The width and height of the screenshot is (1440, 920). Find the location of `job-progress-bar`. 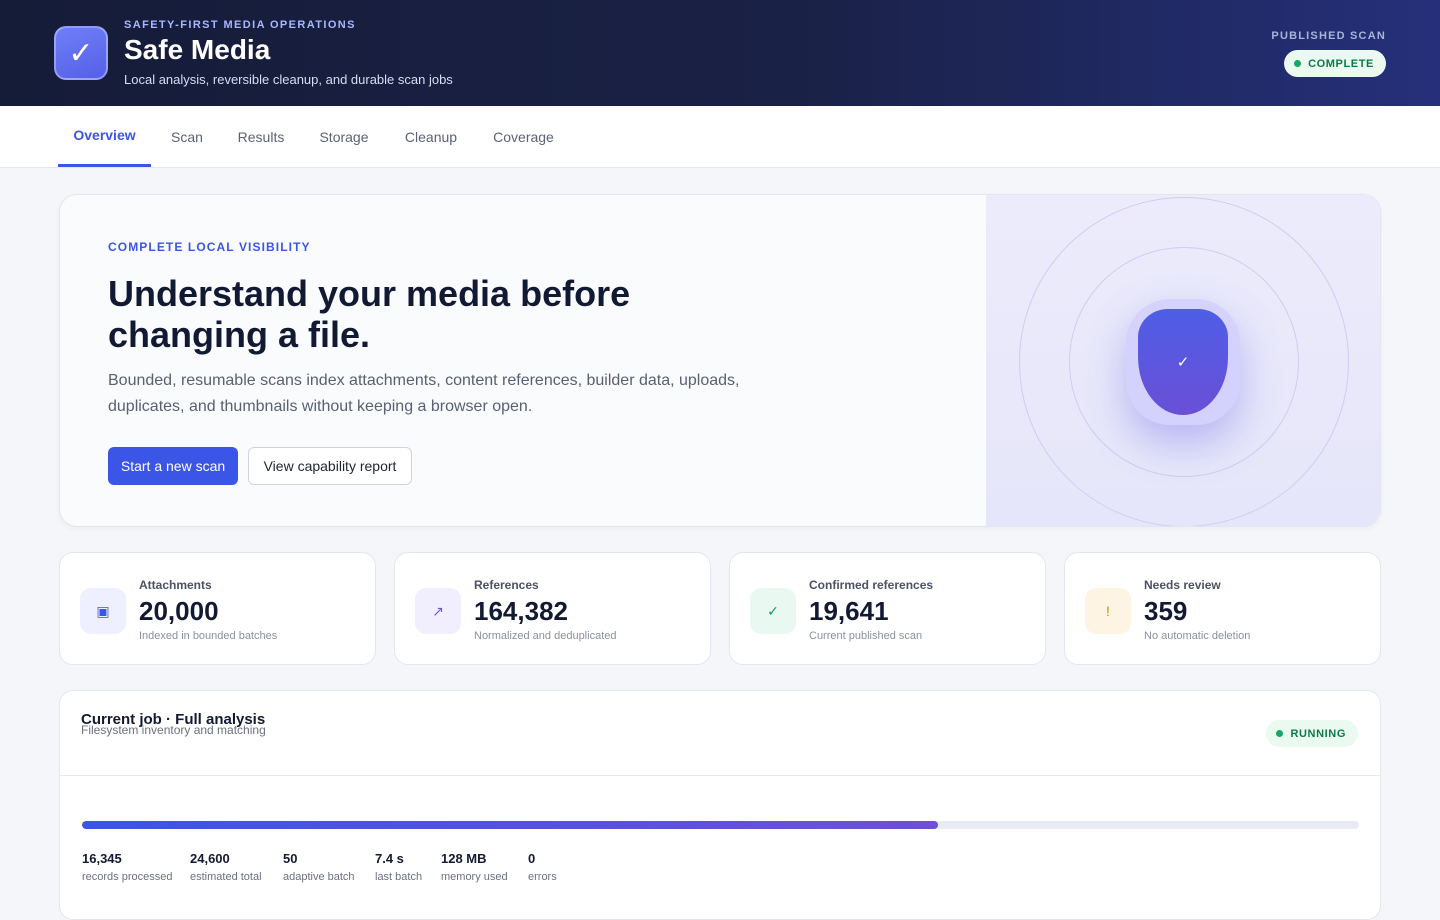

job-progress-bar is located at coordinates (720, 825).